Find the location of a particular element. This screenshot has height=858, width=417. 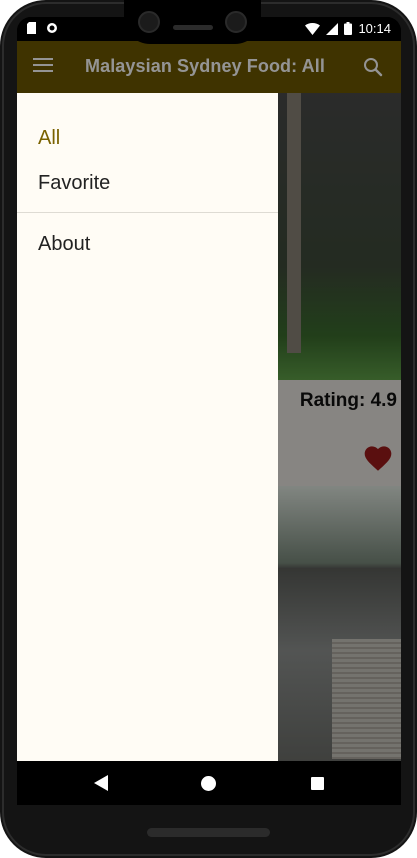

home-icon is located at coordinates (208, 783).